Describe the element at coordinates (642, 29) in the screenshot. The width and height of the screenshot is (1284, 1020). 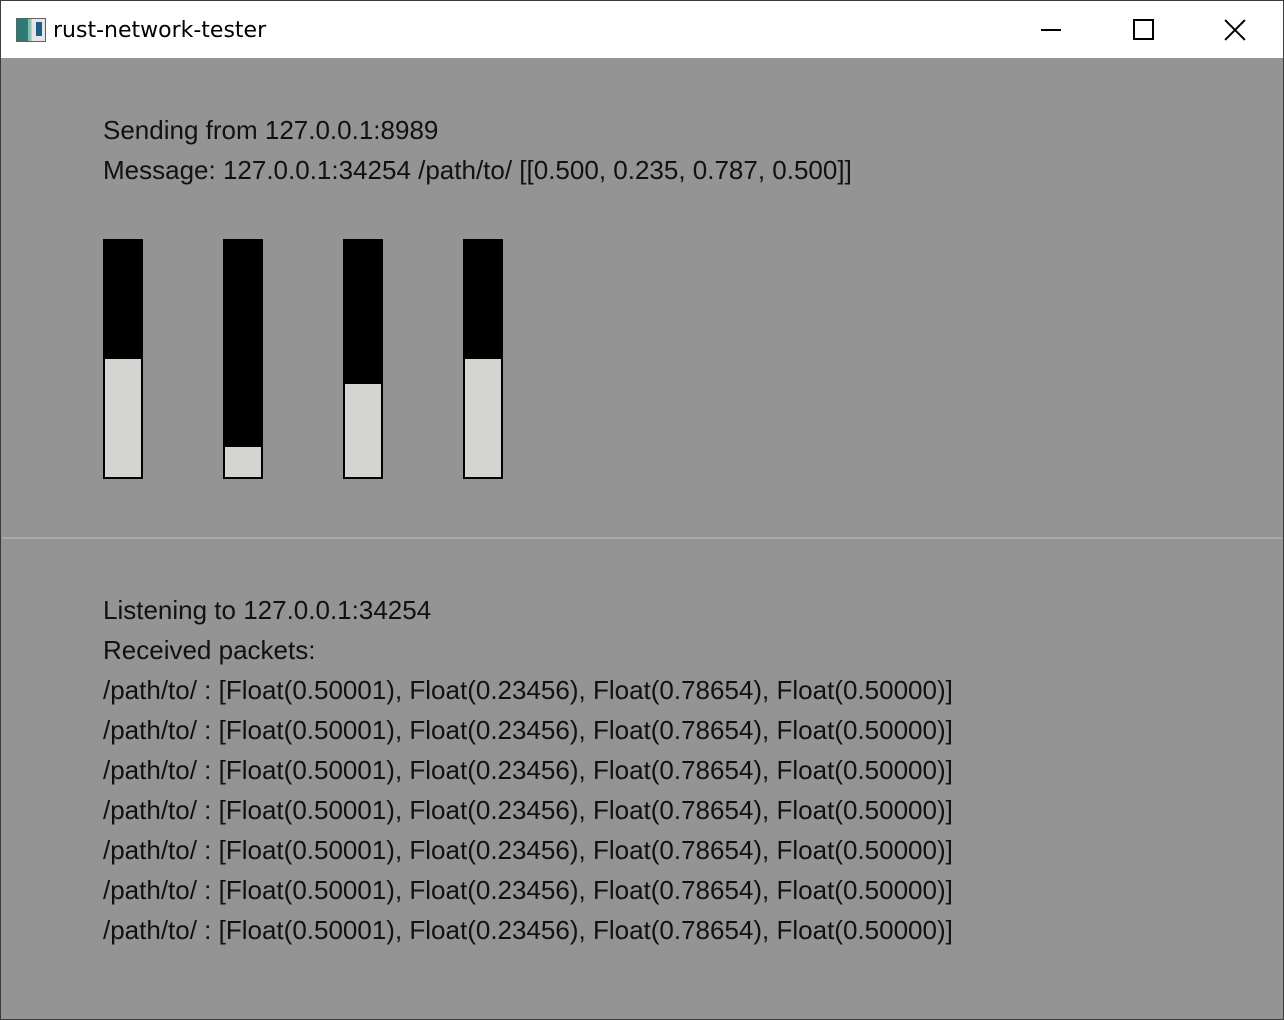
I see `title-bar: rust-network-tester` at that location.